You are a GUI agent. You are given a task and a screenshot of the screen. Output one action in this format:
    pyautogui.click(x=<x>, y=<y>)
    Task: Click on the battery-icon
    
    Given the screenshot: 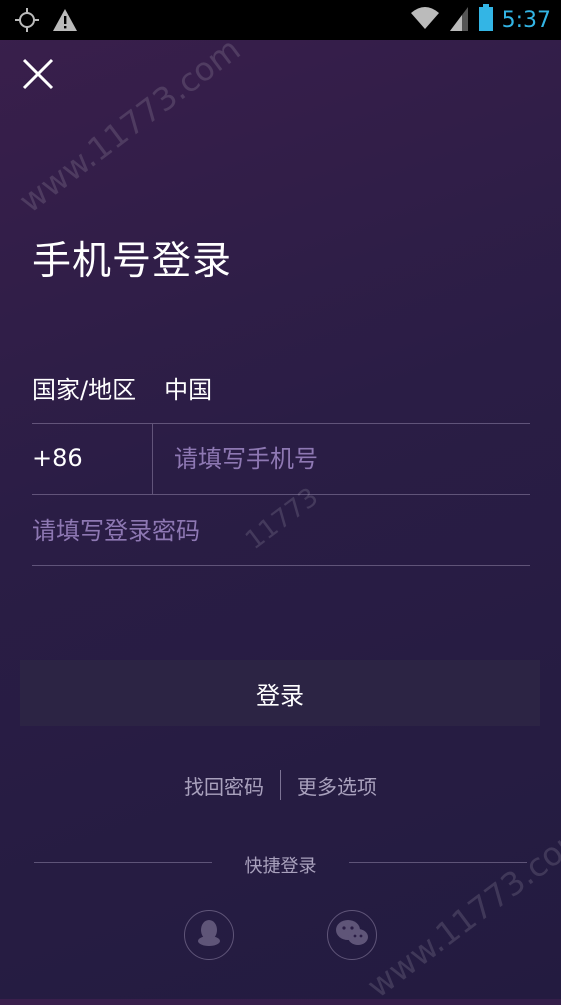 What is the action you would take?
    pyautogui.click(x=486, y=20)
    